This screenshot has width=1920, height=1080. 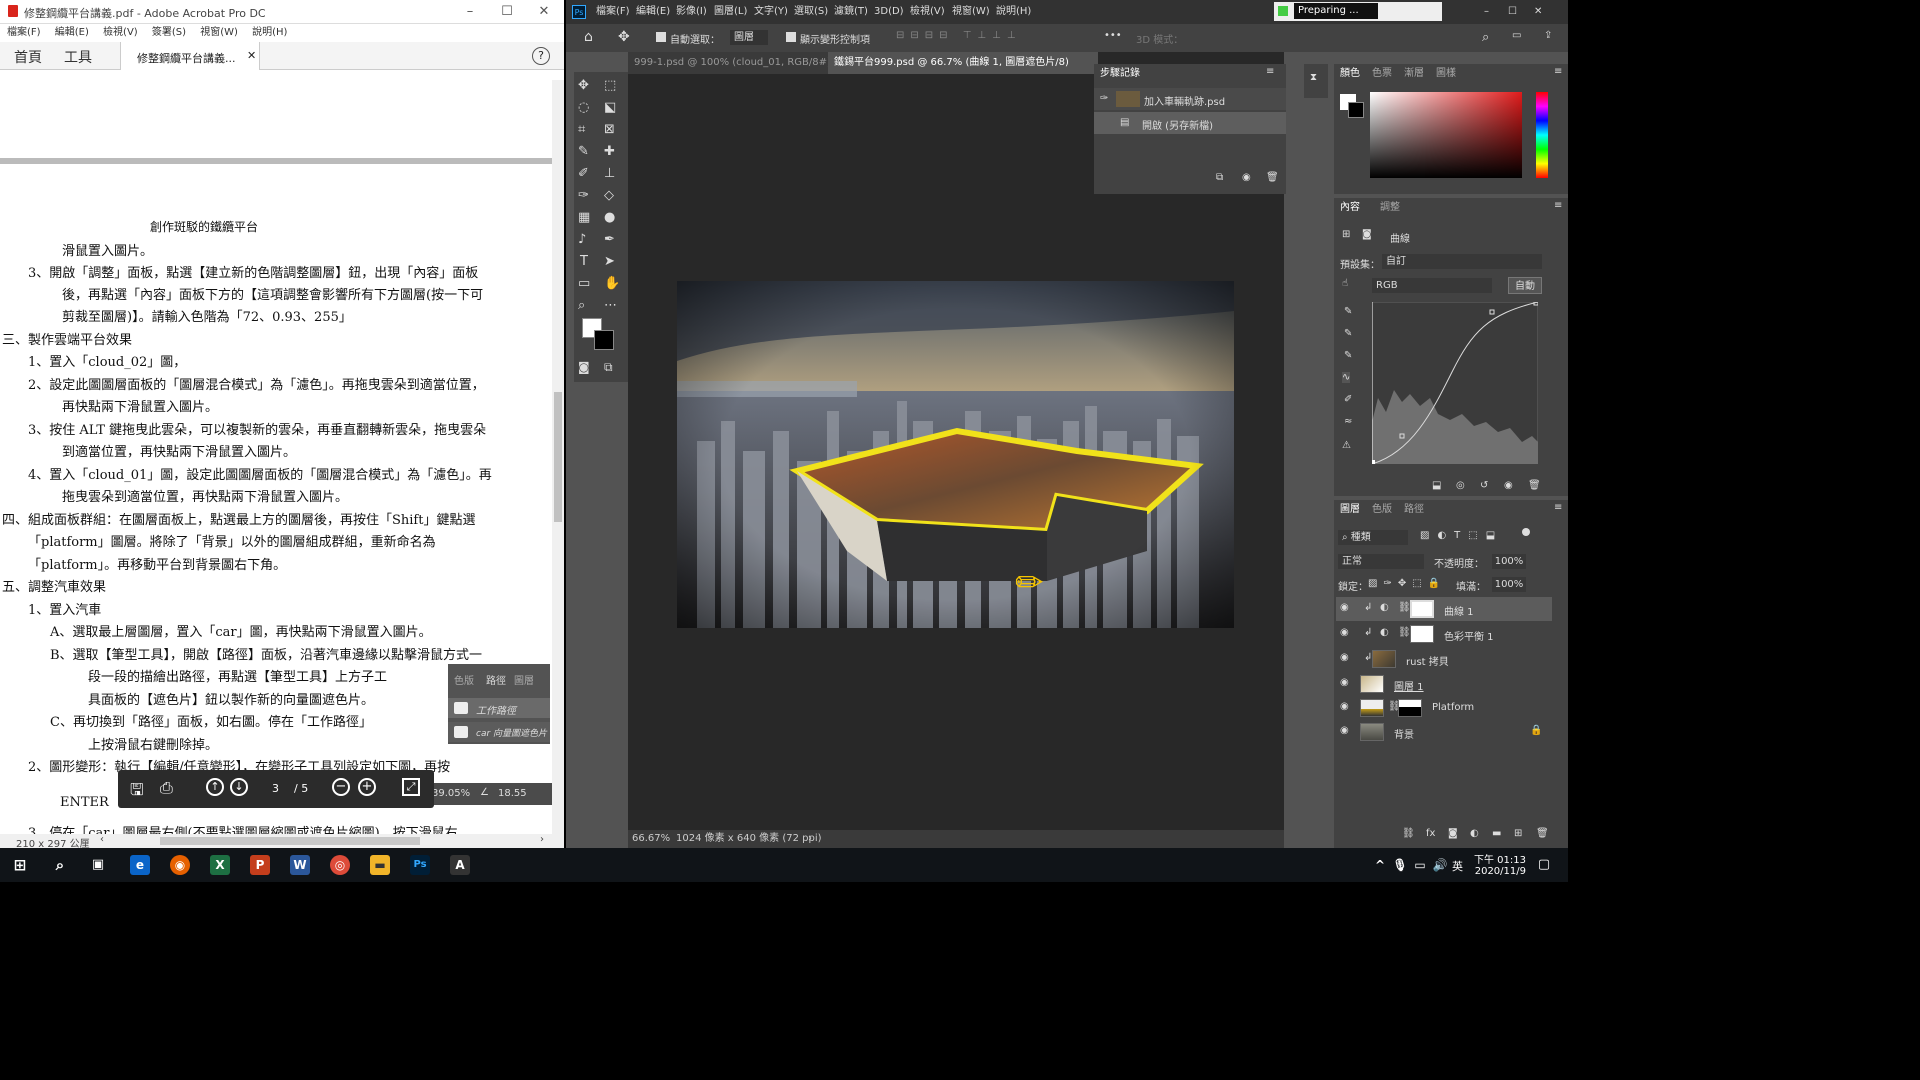 What do you see at coordinates (1190, 99) in the screenshot?
I see `history-snapshot: ✑ 加入車輛軌跡.psd` at bounding box center [1190, 99].